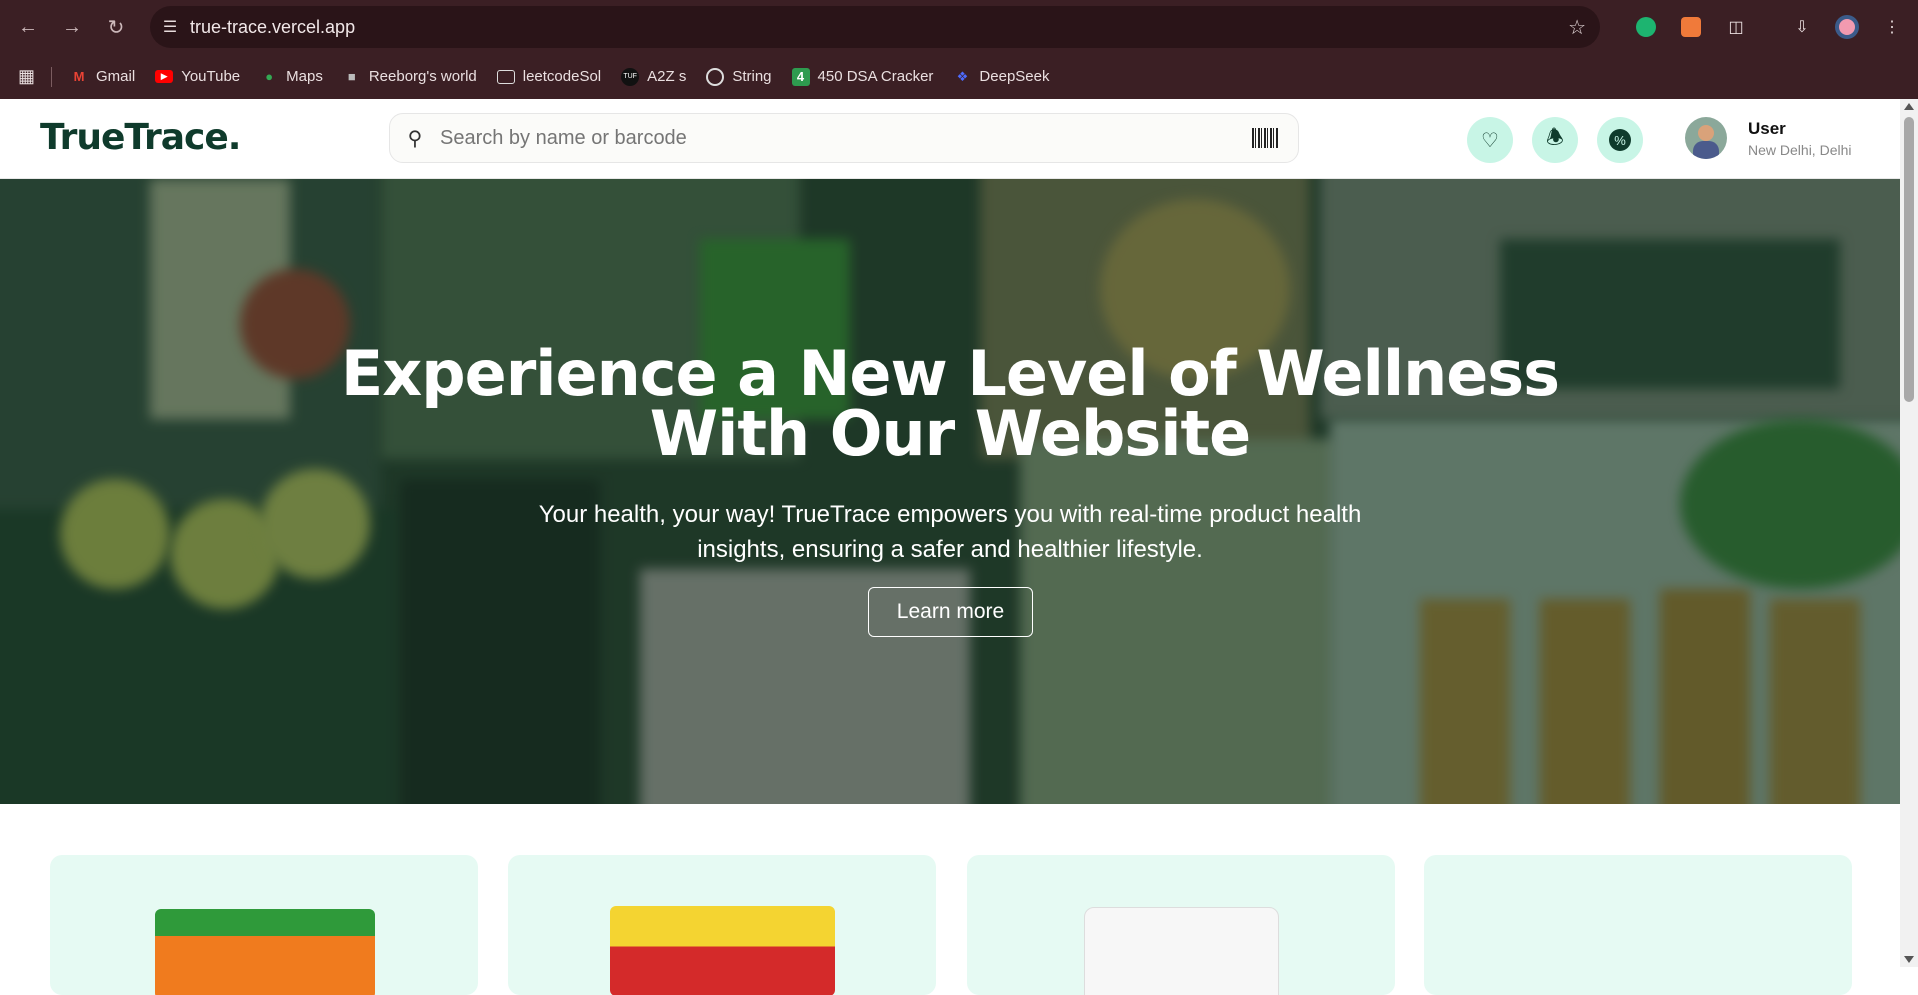 The height and width of the screenshot is (995, 1918). I want to click on tuf-icon: TUF, so click(630, 76).